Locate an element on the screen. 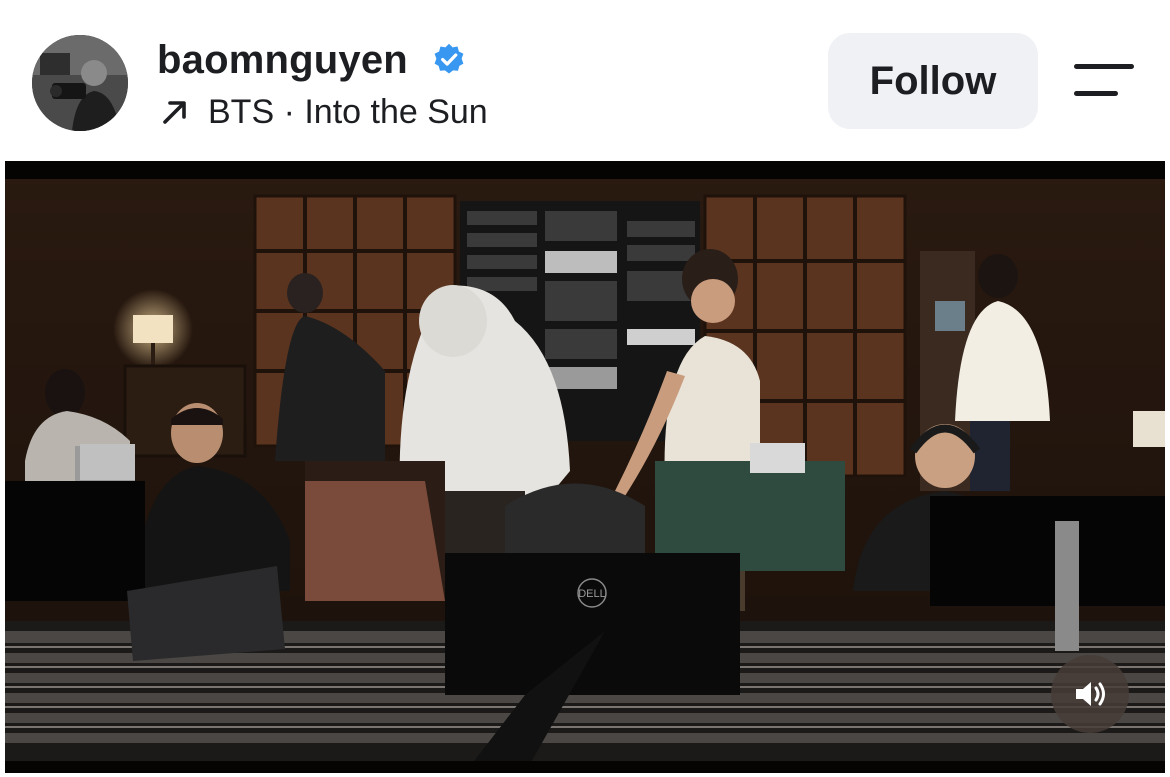  volume-button is located at coordinates (1090, 694).